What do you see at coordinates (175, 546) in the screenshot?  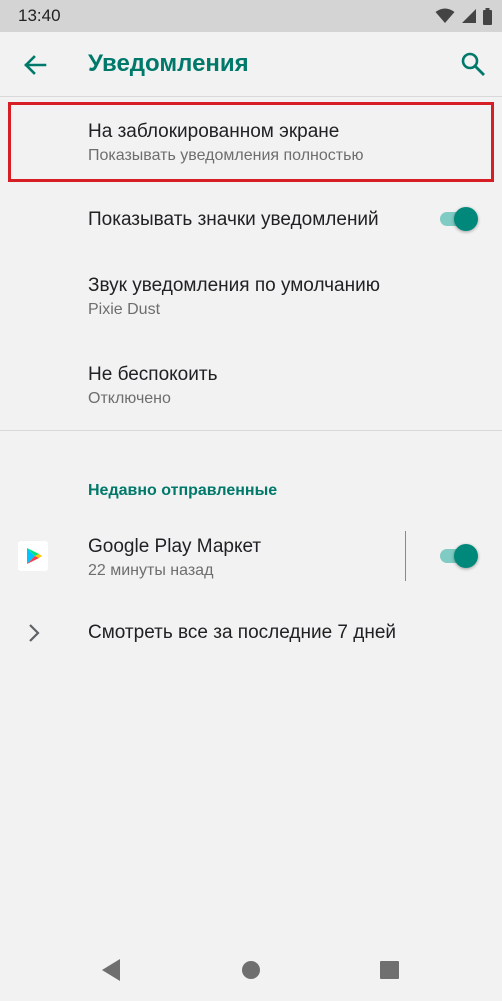 I see `recent-app-name: Google Play Маркет` at bounding box center [175, 546].